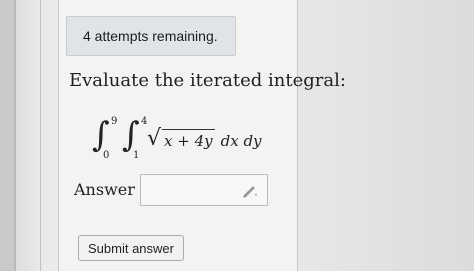  I want to click on question-prompt: Evaluate the iterated integral:, so click(207, 80).